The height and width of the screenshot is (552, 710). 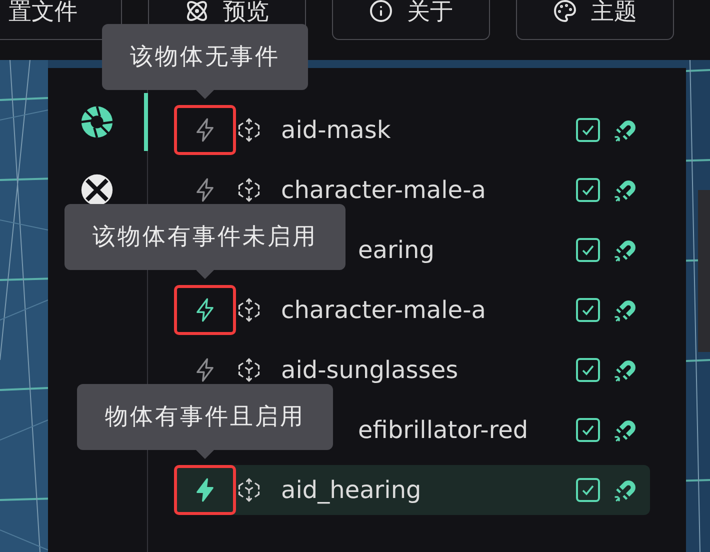 What do you see at coordinates (205, 237) in the screenshot?
I see `tooltip: 该物体有事件未启用` at bounding box center [205, 237].